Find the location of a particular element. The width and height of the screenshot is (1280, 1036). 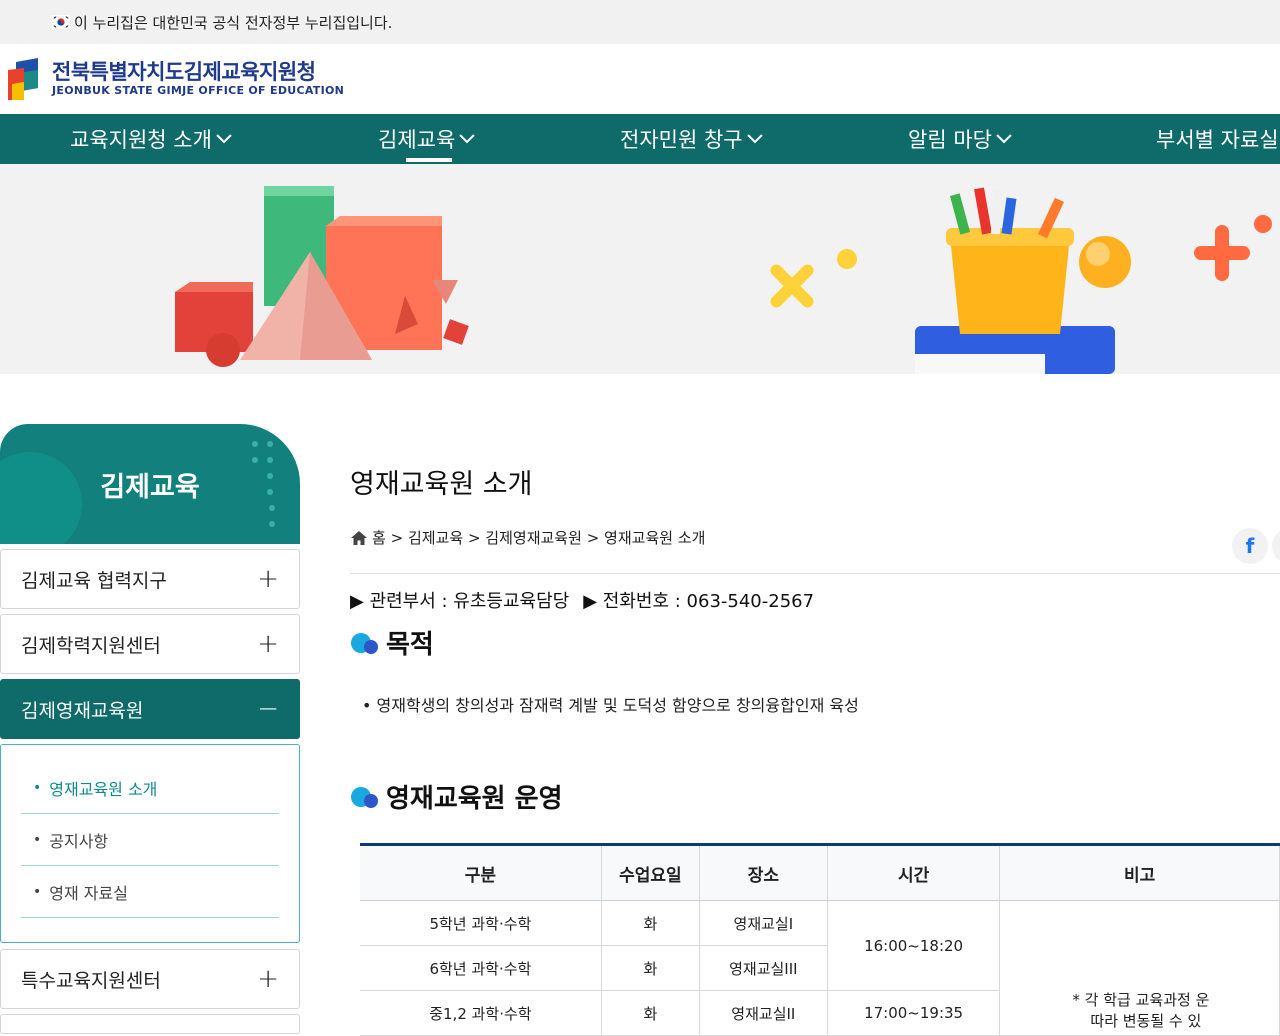

sidebar-subitem-resources: • 영재 자료실 is located at coordinates (150, 892).